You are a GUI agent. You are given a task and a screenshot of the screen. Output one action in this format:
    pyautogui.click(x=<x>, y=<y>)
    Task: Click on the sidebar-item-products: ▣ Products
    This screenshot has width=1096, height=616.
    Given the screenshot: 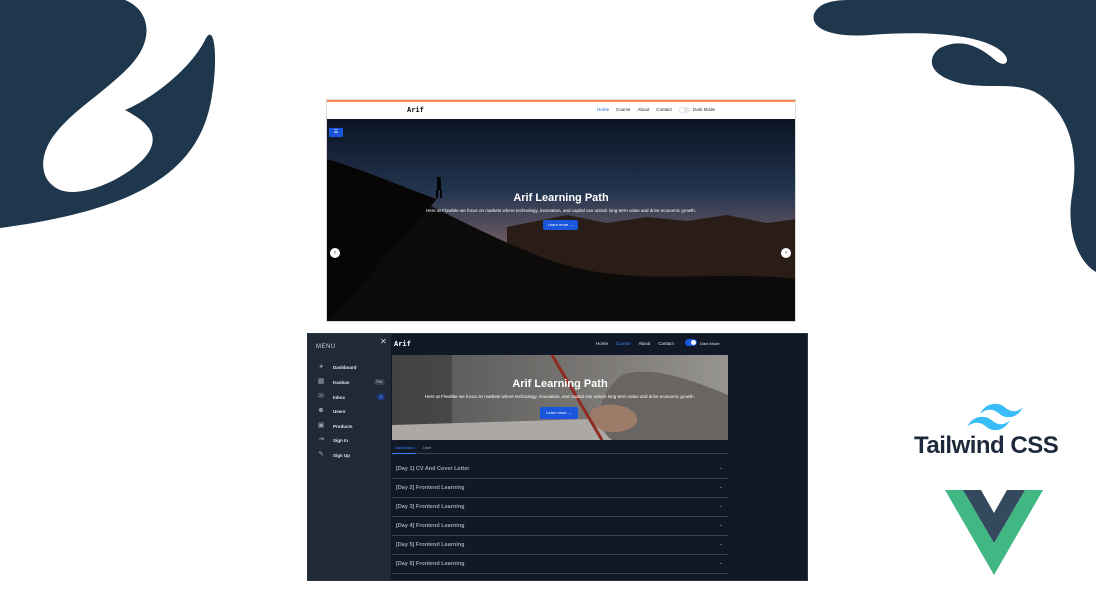 What is the action you would take?
    pyautogui.click(x=351, y=426)
    